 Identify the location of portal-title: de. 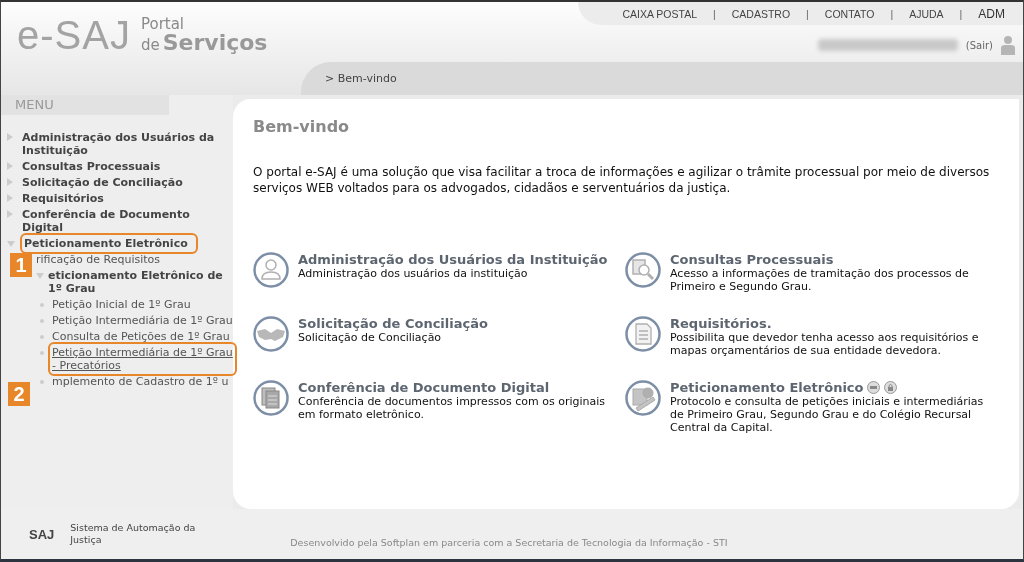
(150, 45).